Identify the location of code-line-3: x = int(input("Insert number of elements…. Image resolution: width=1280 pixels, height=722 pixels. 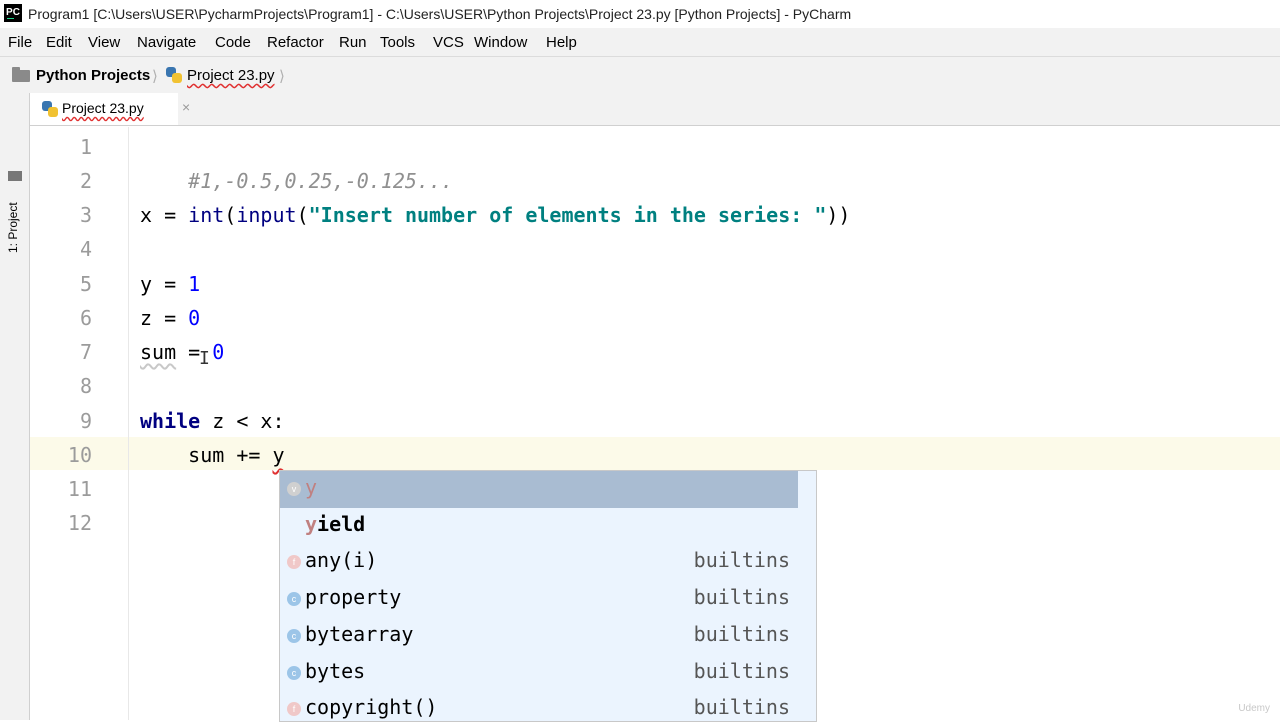
(495, 215).